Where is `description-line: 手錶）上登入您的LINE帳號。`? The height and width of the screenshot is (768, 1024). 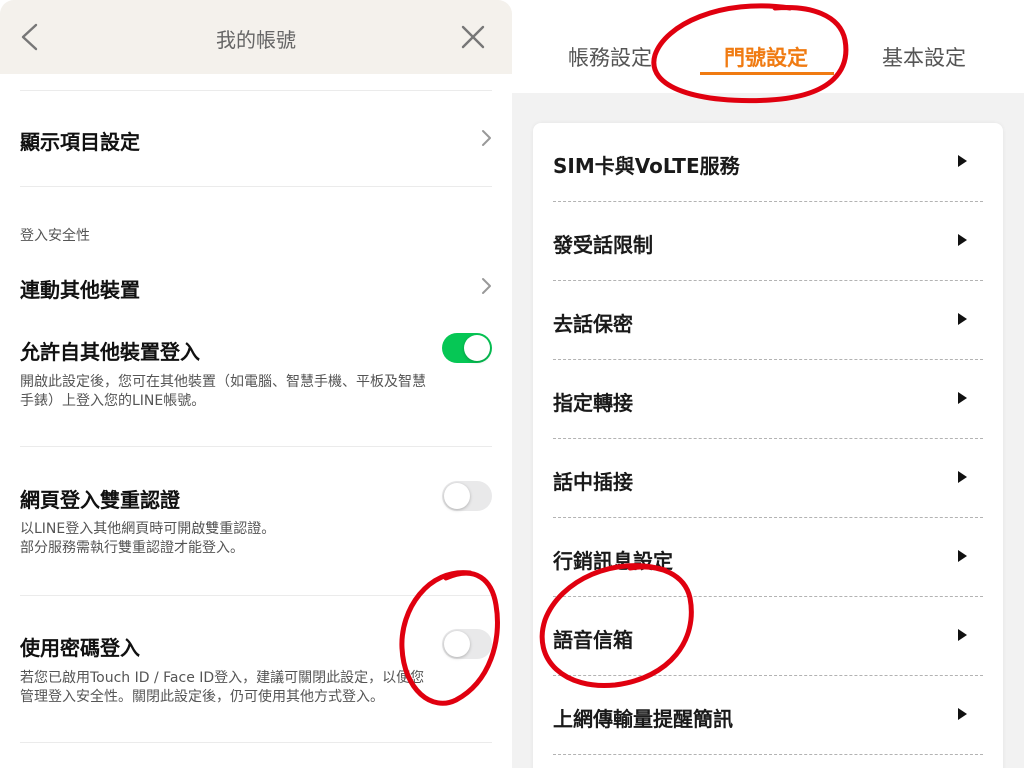
description-line: 手錶）上登入您的LINE帳號。 is located at coordinates (113, 401).